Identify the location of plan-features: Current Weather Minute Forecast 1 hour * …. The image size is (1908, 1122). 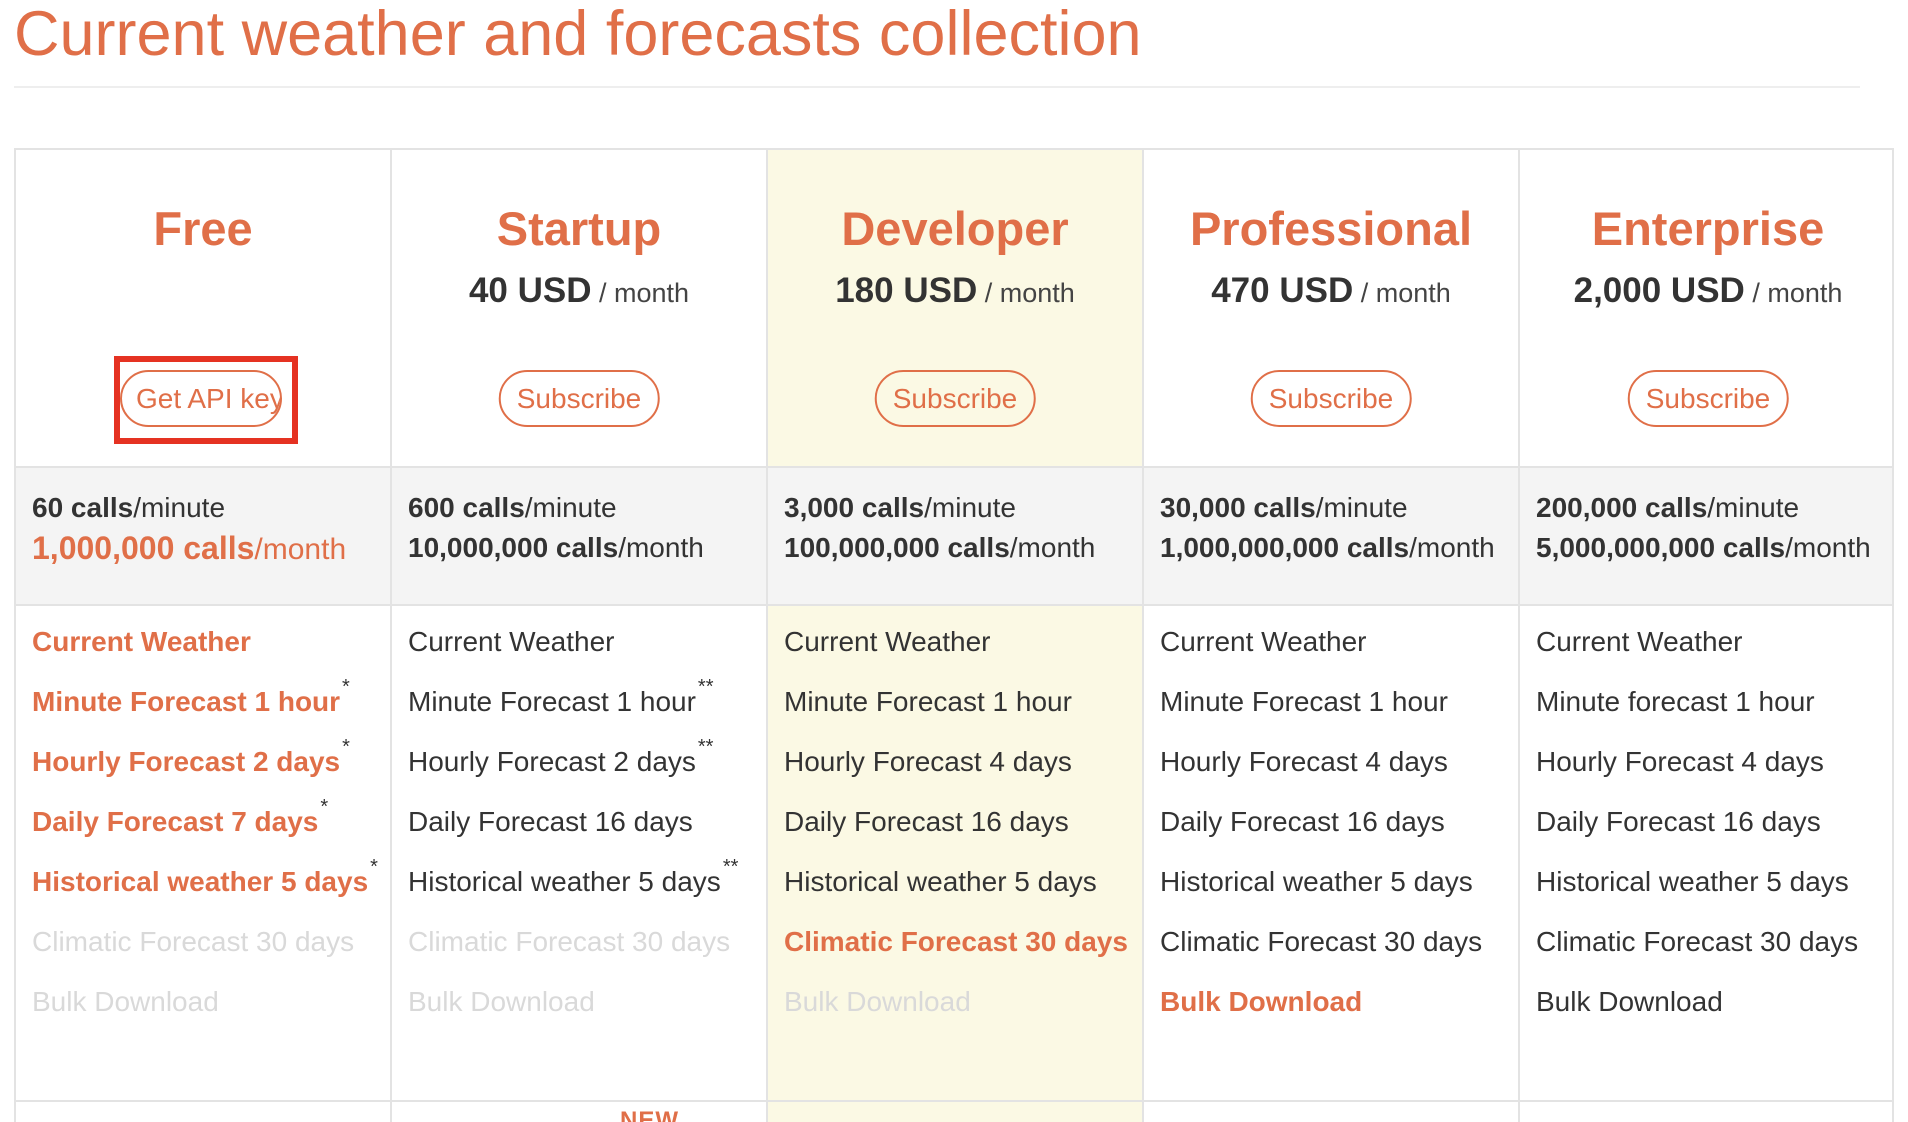
(203, 864).